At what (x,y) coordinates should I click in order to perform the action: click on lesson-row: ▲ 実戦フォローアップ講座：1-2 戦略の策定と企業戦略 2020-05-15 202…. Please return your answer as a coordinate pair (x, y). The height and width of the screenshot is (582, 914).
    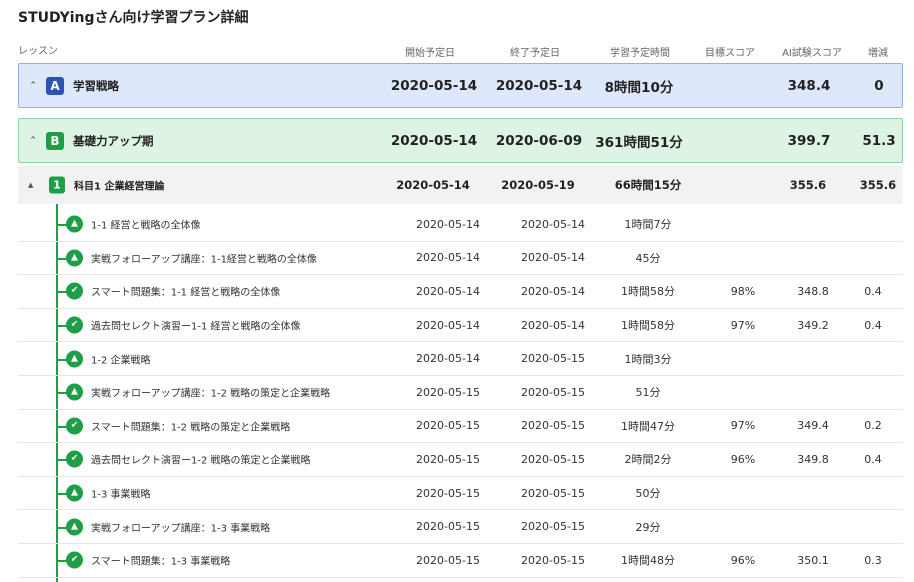
    Looking at the image, I should click on (460, 393).